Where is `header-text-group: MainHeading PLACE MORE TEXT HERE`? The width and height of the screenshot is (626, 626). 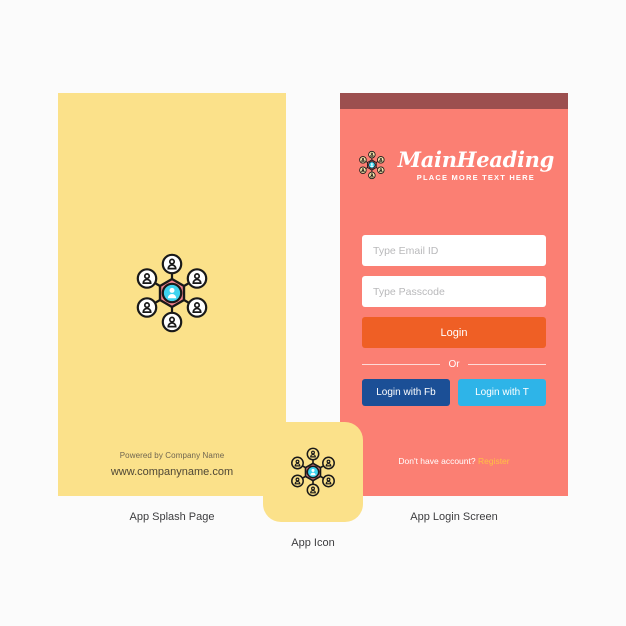
header-text-group: MainHeading PLACE MORE TEXT HERE is located at coordinates (476, 164).